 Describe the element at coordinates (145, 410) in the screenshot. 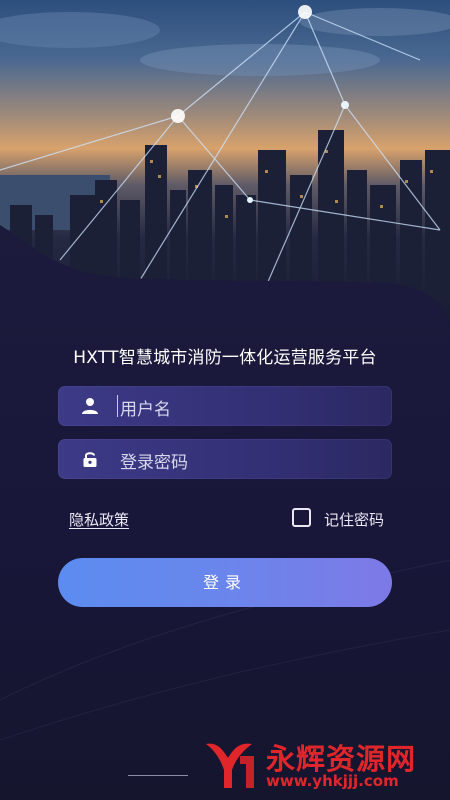

I see `username-placeholder: 用户名` at that location.